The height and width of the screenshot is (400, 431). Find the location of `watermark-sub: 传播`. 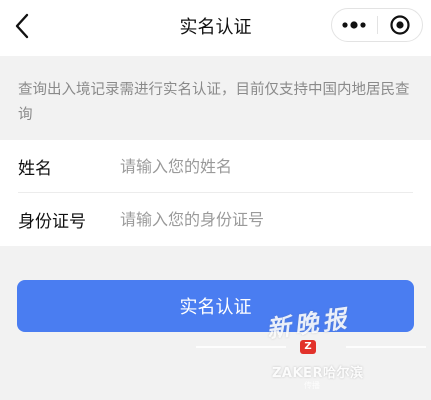

watermark-sub: 传播 is located at coordinates (312, 385).